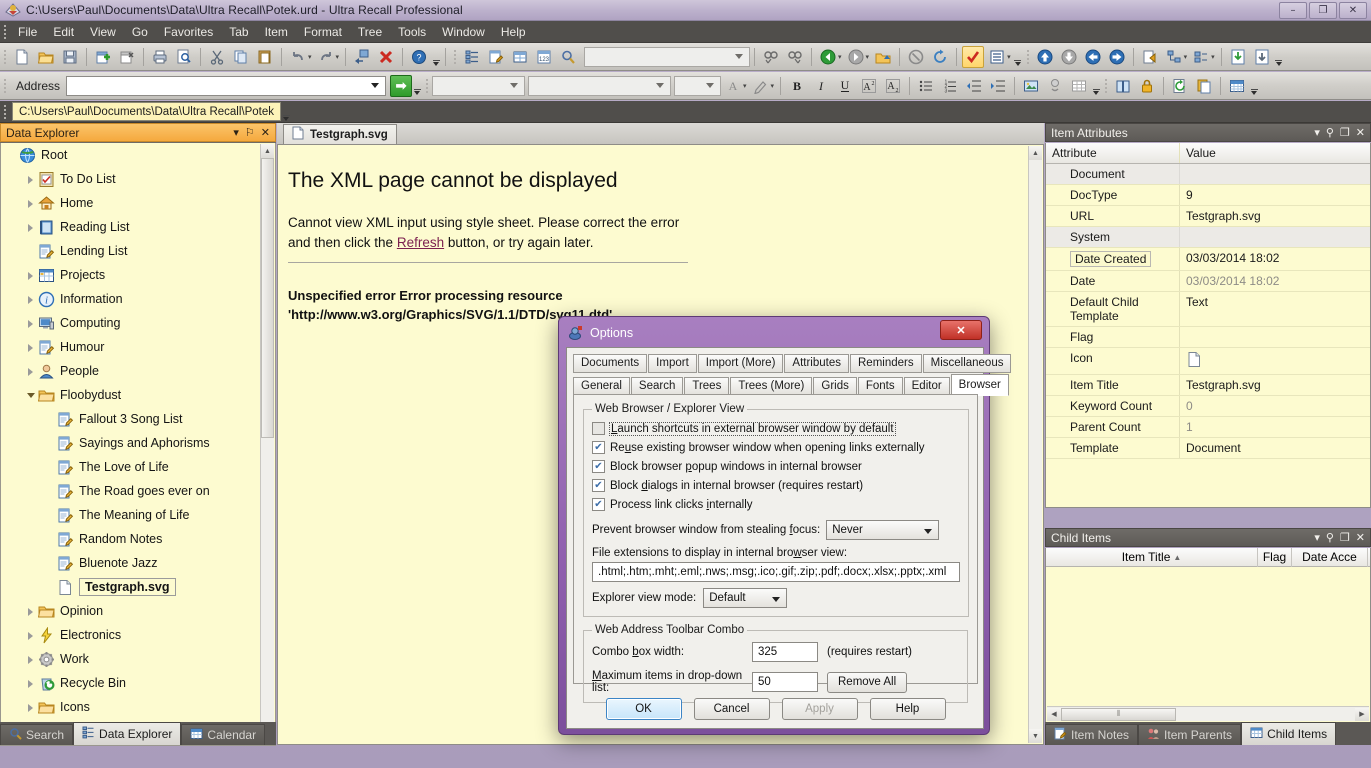 This screenshot has width=1371, height=768. What do you see at coordinates (916, 57) in the screenshot?
I see `stop-icon` at bounding box center [916, 57].